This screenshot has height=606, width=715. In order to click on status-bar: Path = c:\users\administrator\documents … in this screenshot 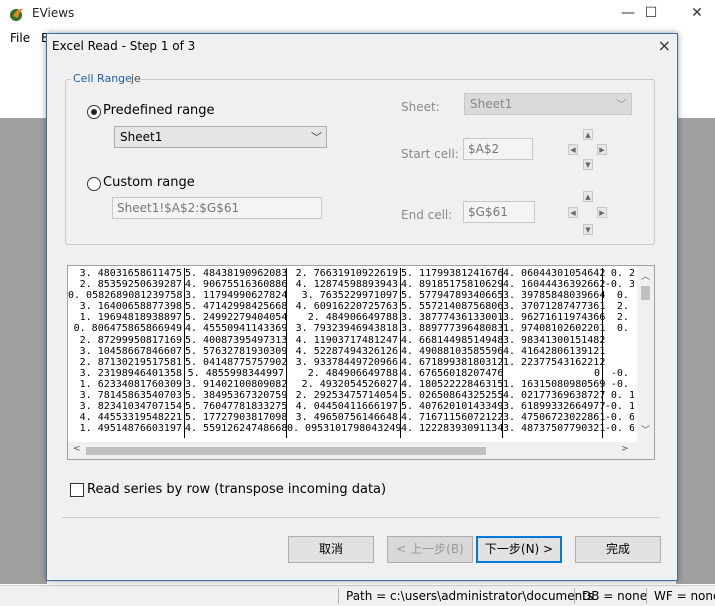, I will do `click(357, 595)`.